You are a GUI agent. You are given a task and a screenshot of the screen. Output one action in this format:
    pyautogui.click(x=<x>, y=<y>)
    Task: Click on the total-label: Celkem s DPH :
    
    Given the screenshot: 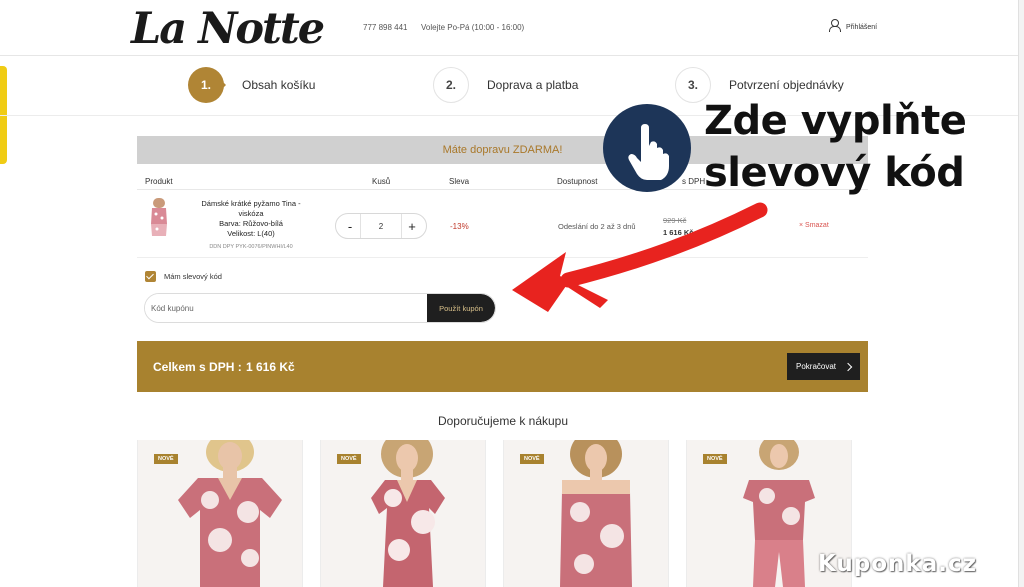 What is the action you would take?
    pyautogui.click(x=197, y=367)
    